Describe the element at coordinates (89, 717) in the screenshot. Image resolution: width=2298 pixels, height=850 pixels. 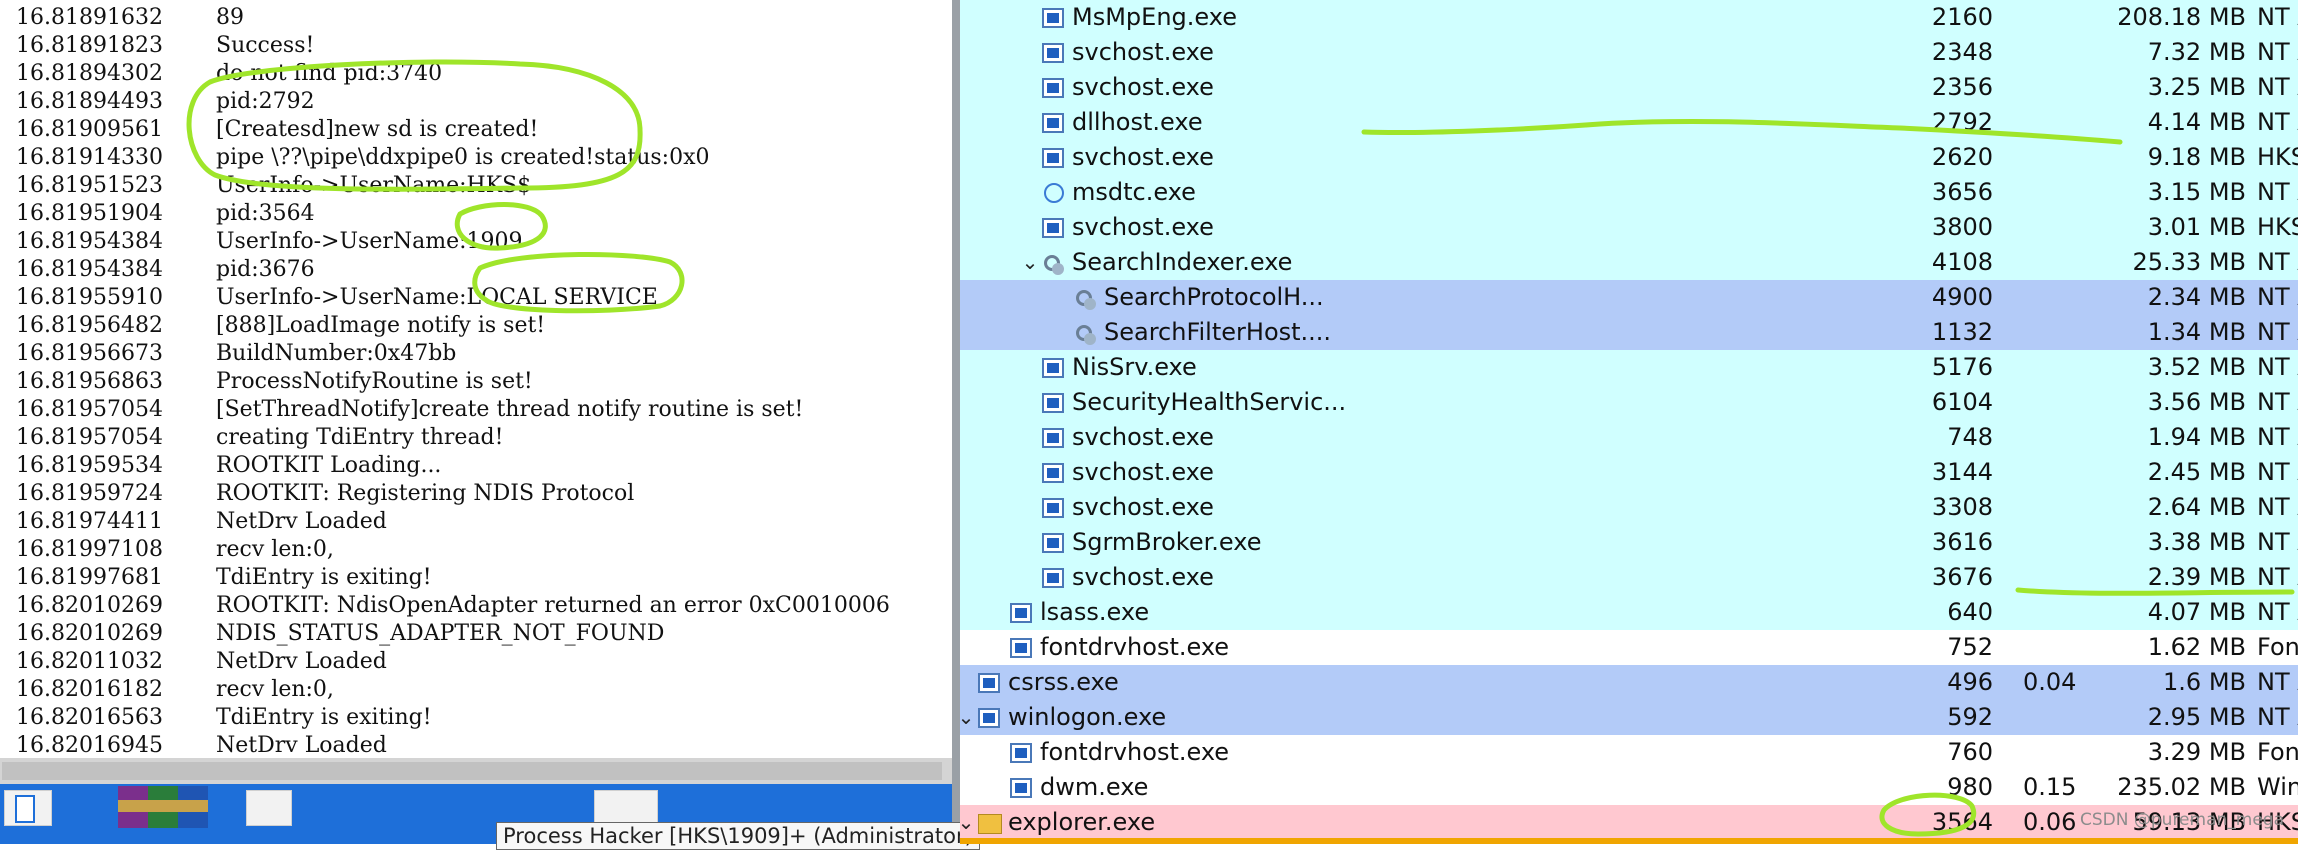
I see `log-timestamp: 16.82016563` at that location.